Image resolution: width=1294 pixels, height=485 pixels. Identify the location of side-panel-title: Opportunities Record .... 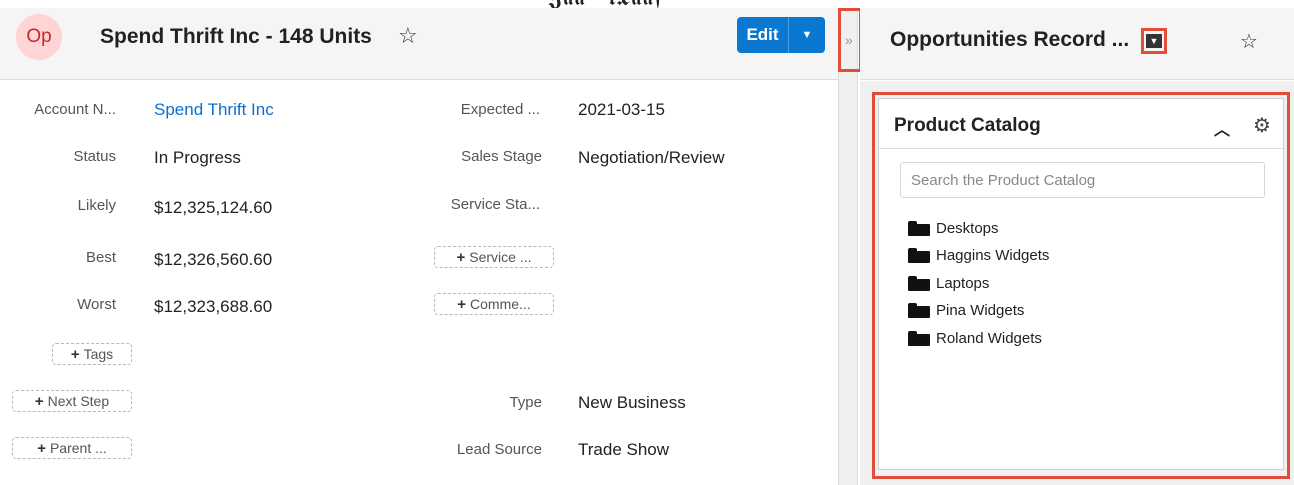
(1010, 39).